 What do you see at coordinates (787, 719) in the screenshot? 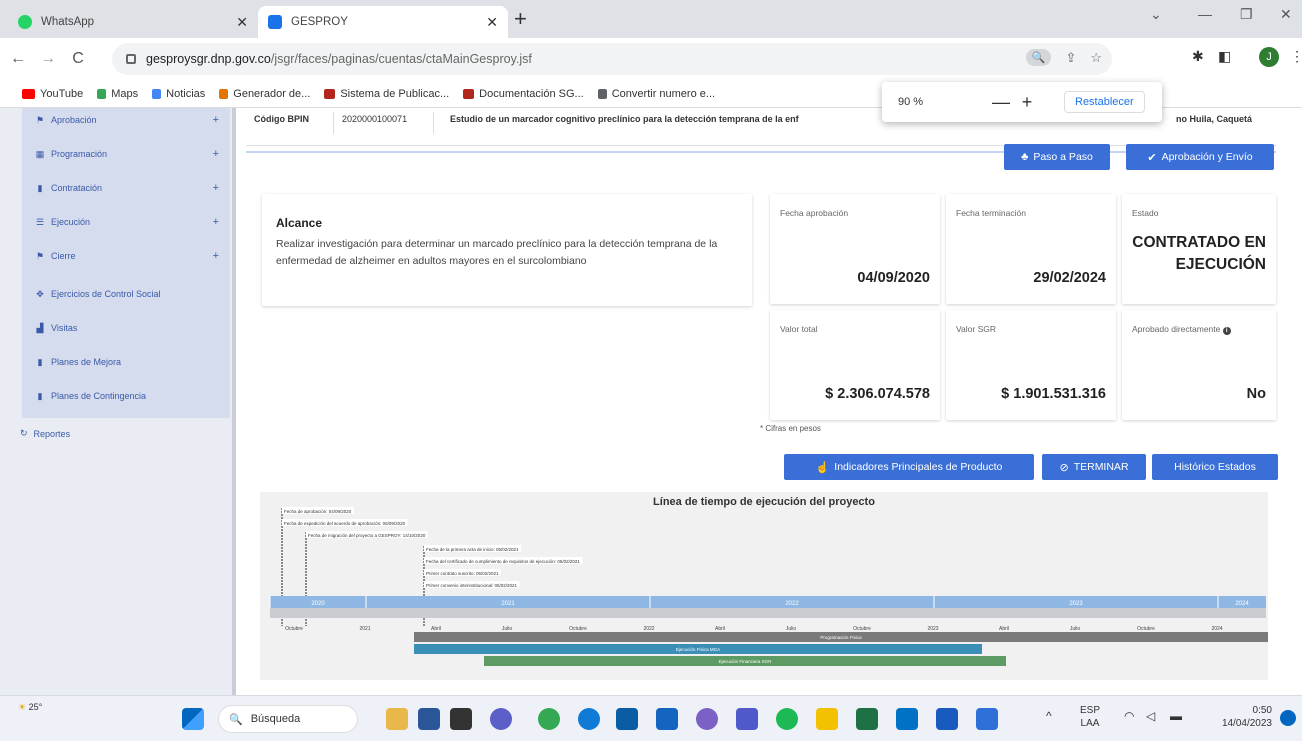
I see `spotify-icon` at bounding box center [787, 719].